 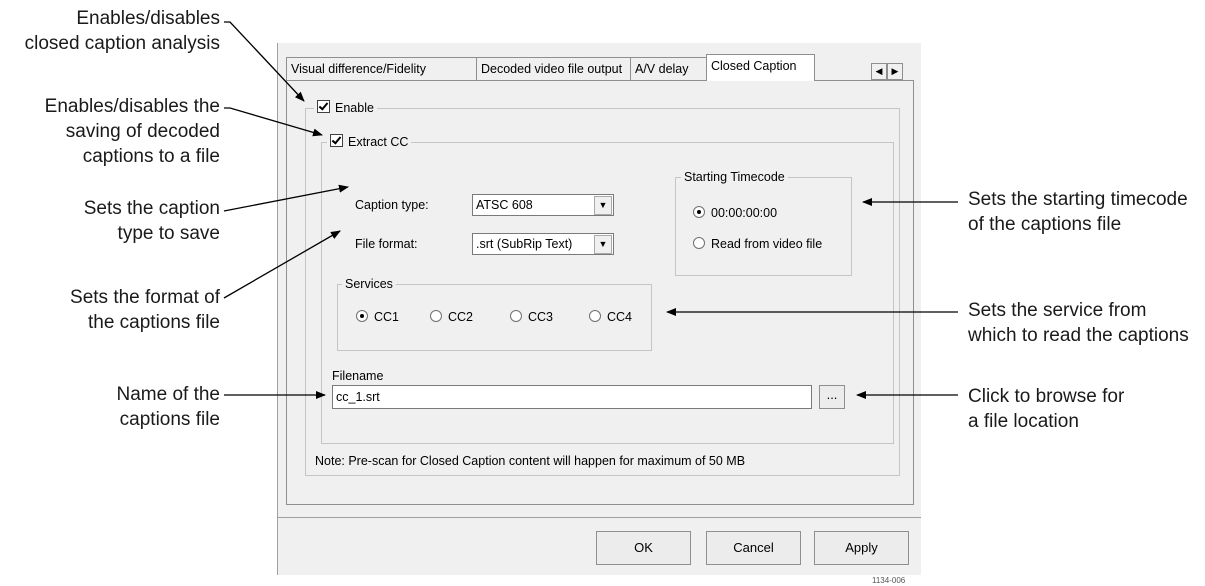 I want to click on extract-cc-checkbox: Extract CC, so click(x=369, y=142).